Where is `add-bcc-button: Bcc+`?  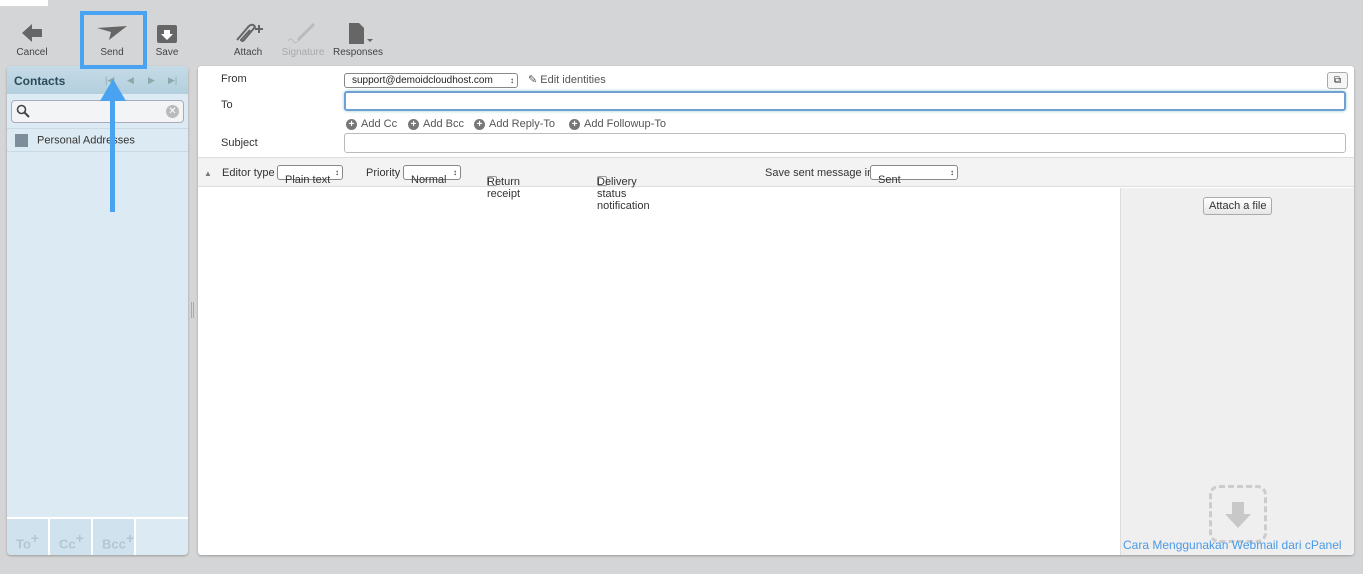 add-bcc-button: Bcc+ is located at coordinates (114, 537).